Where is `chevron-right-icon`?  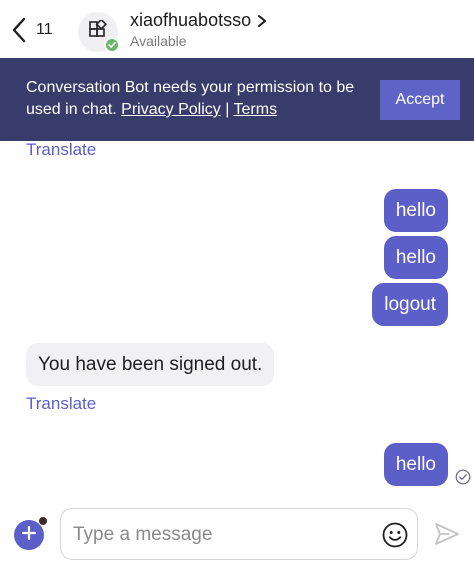
chevron-right-icon is located at coordinates (263, 21).